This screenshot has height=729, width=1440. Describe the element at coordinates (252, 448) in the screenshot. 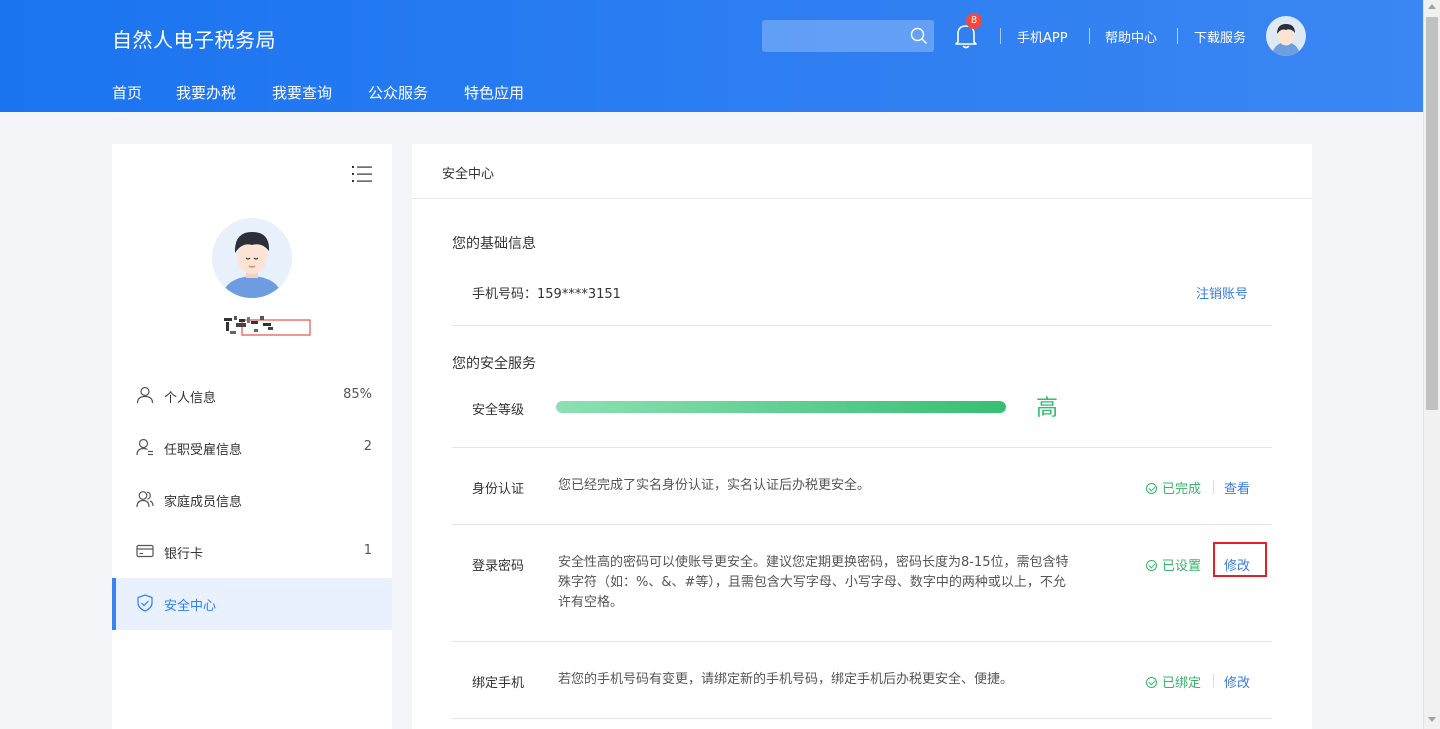

I see `sidebar-item-employment-info: 任职受雇信息 2` at that location.